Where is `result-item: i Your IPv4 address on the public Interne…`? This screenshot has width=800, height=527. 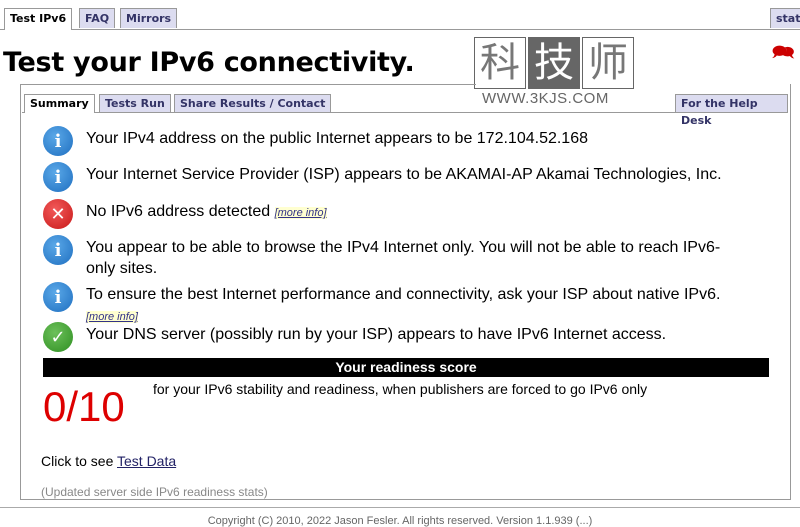
result-item: i Your IPv4 address on the public Interne… is located at coordinates (394, 141).